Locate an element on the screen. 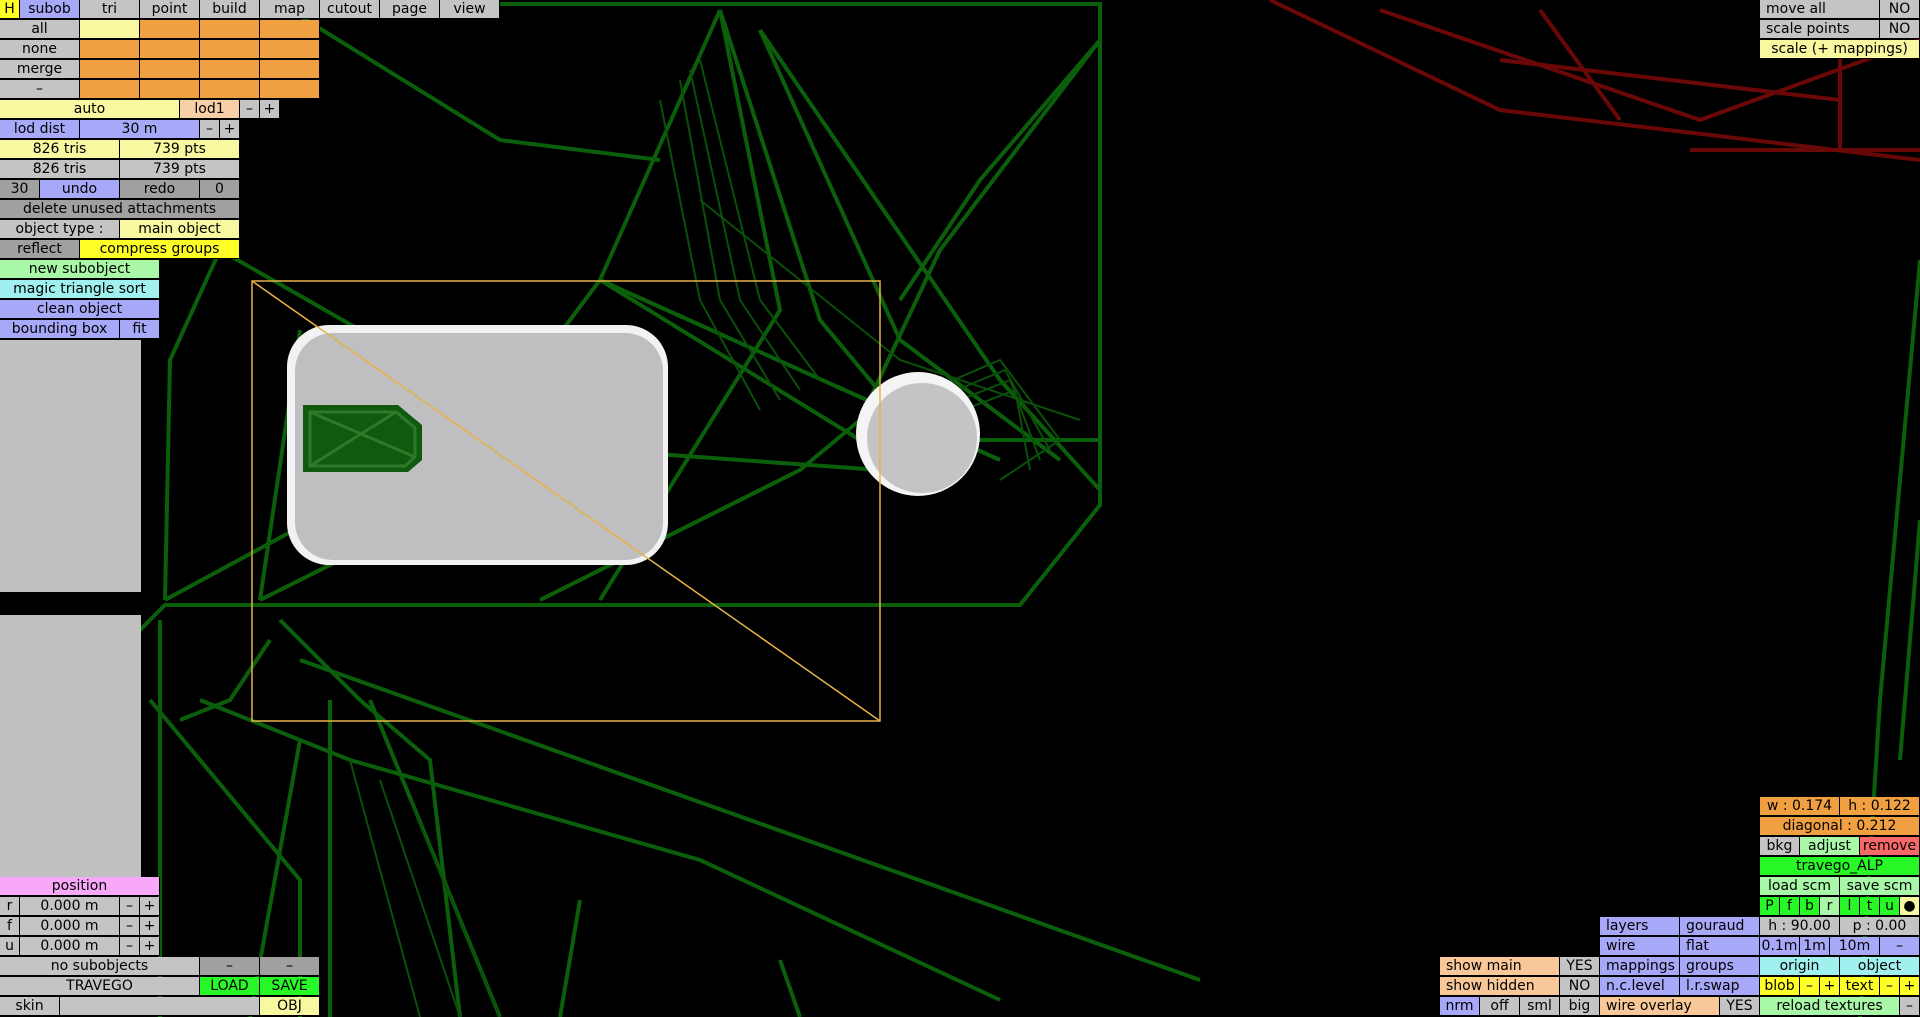 This screenshot has width=1920, height=1017. load-scm-button: load scm is located at coordinates (1800, 886).